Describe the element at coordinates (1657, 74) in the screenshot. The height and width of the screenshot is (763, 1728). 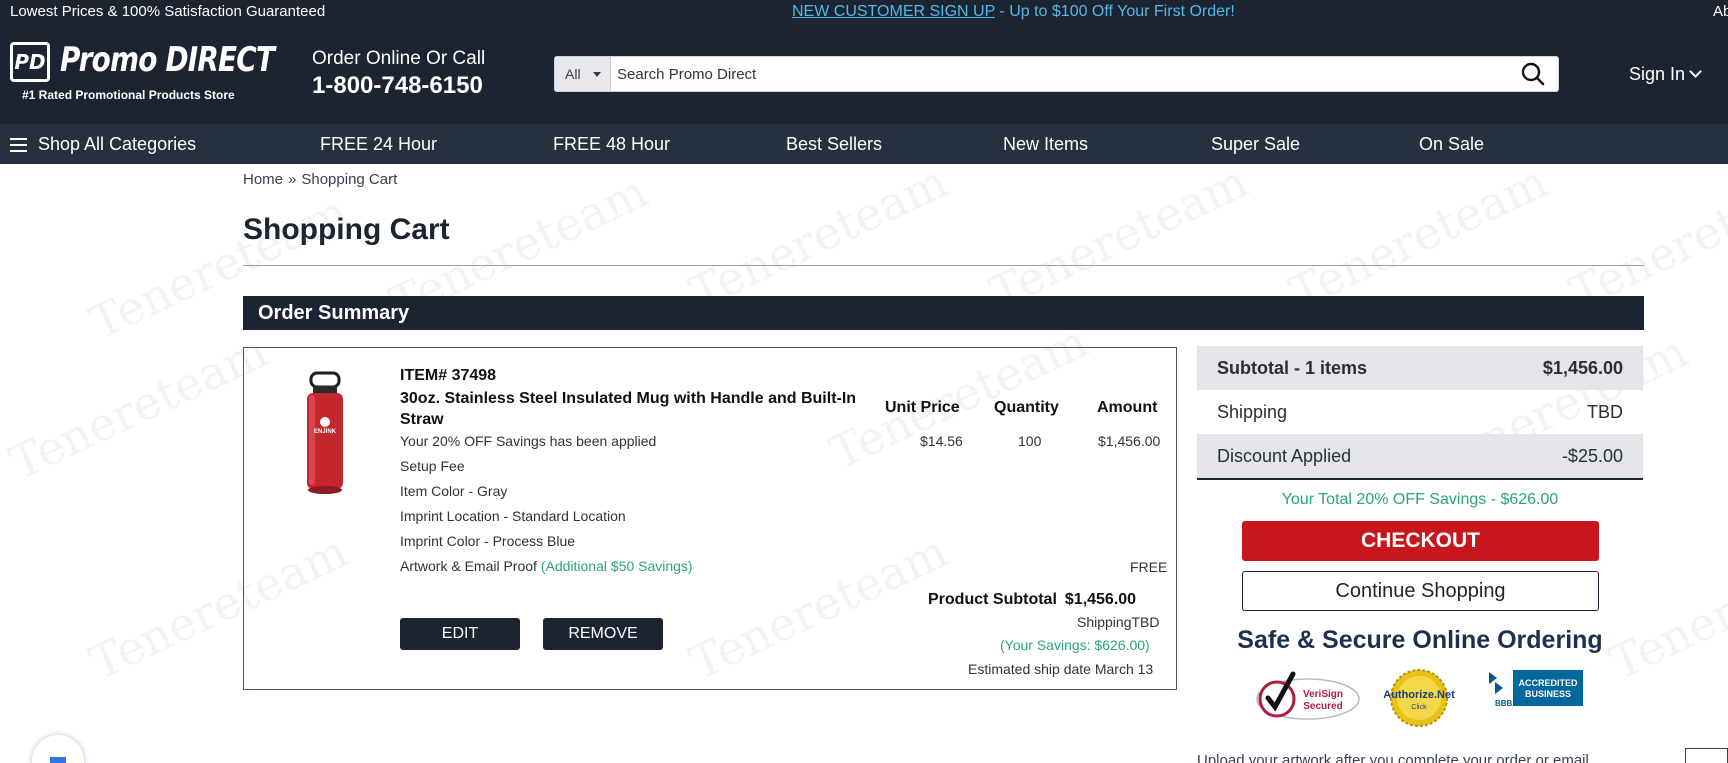
I see `sign-in-label: Sign In` at that location.